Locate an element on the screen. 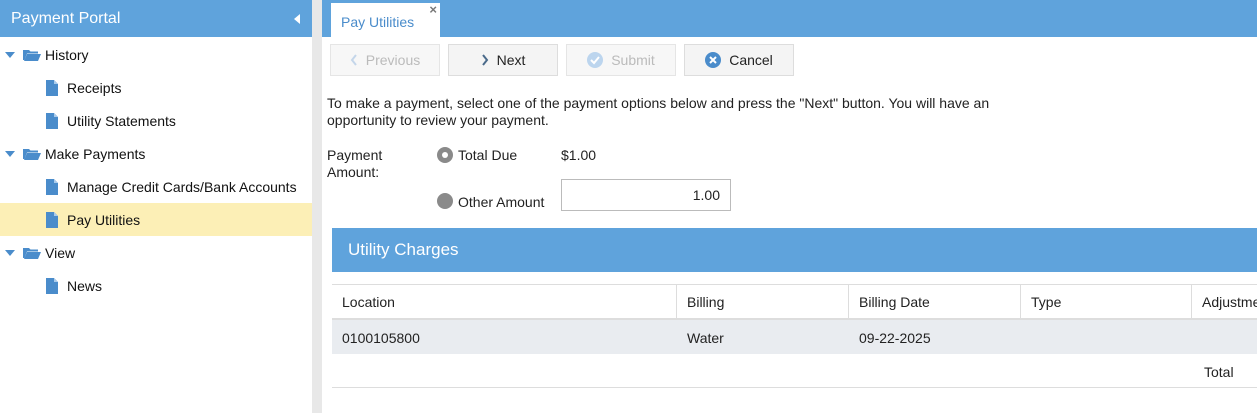 The height and width of the screenshot is (413, 1257). sidebar-item-label: News is located at coordinates (85, 285).